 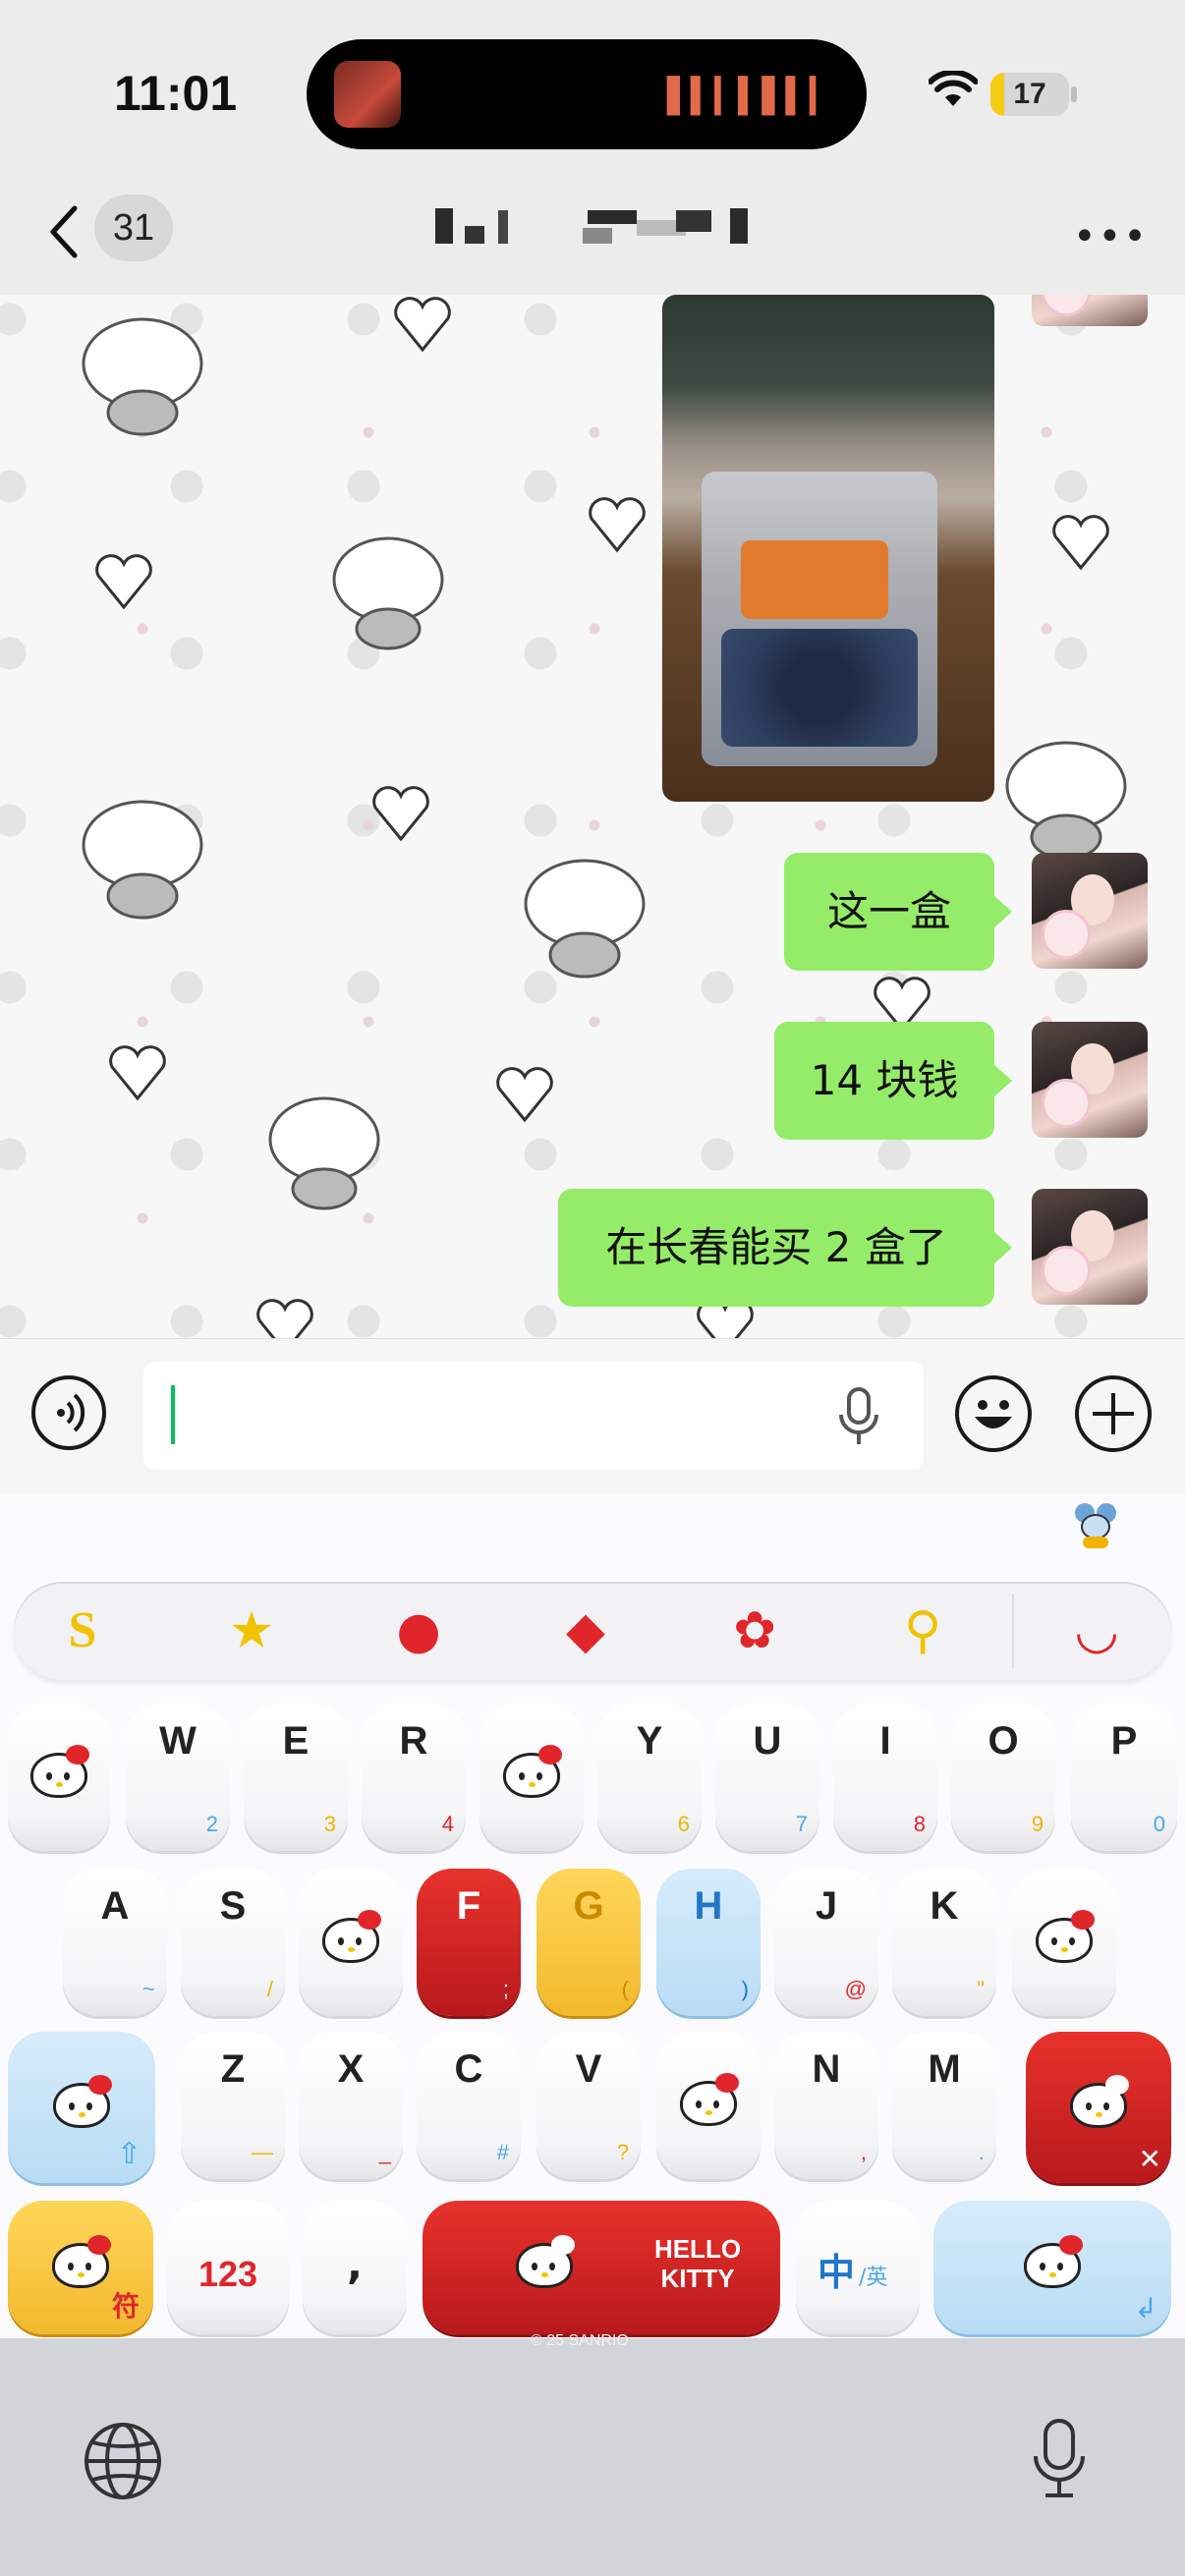 What do you see at coordinates (228, 2274) in the screenshot?
I see `numbers-label: 123` at bounding box center [228, 2274].